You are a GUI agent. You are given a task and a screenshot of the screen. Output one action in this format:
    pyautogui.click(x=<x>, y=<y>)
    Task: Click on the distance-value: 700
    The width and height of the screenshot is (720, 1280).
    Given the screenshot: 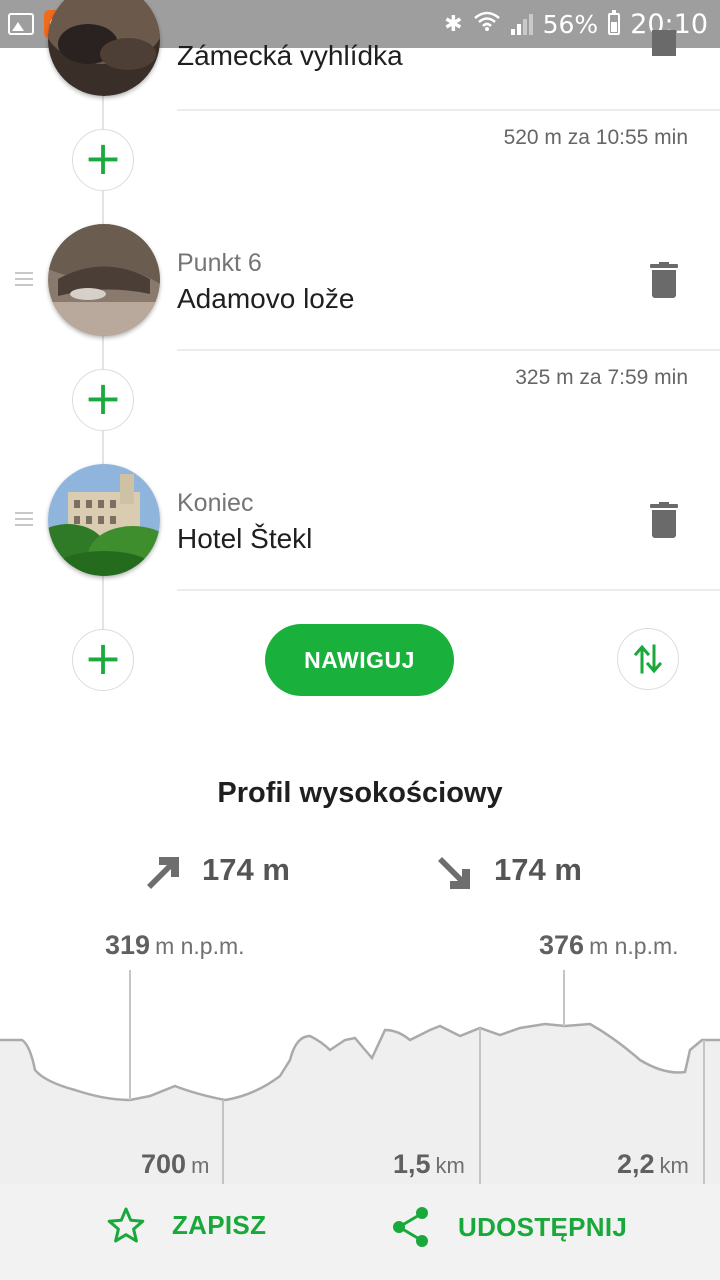 What is the action you would take?
    pyautogui.click(x=164, y=1164)
    